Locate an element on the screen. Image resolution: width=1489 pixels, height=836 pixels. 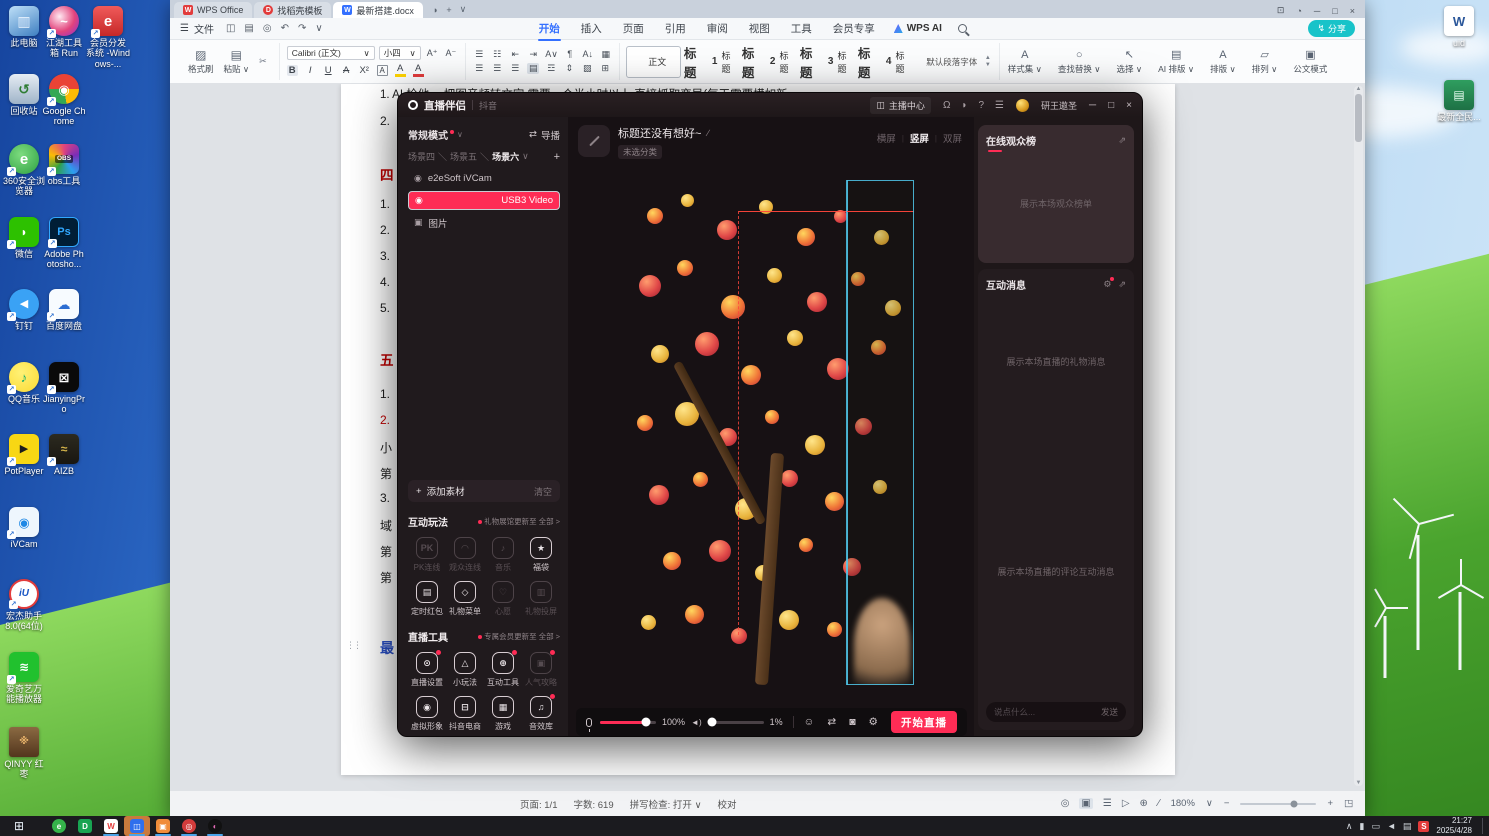
indent-icon: ⇥ is located at coordinates (533, 54).